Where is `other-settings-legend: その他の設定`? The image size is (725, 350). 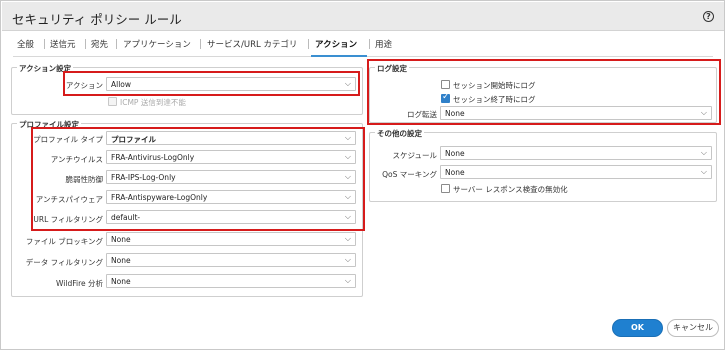
other-settings-legend: その他の設定 is located at coordinates (399, 133).